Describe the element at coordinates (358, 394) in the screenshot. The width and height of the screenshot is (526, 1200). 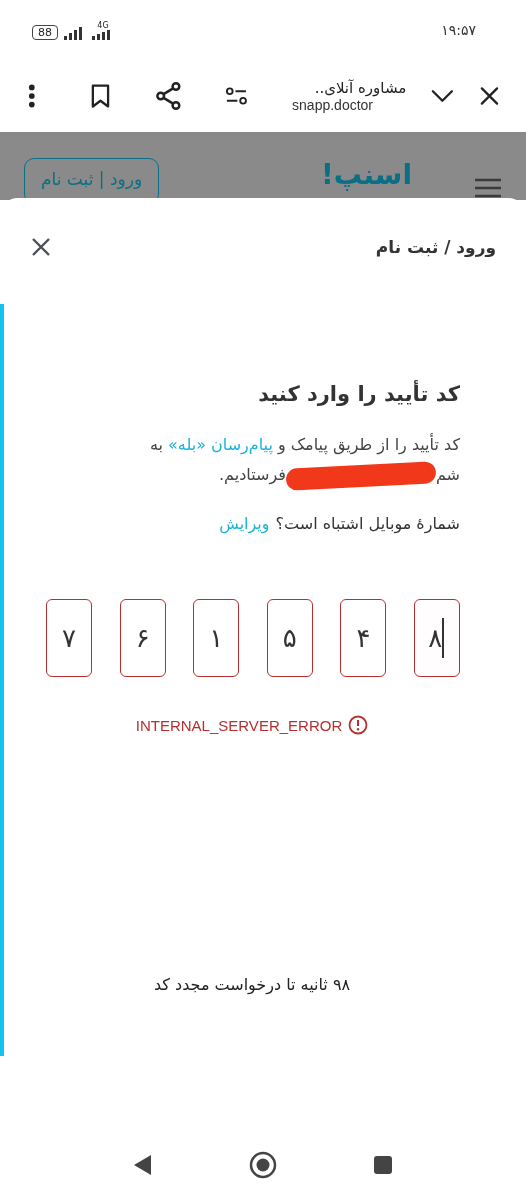
I see `heading: کد تأیید را وارد کنید` at that location.